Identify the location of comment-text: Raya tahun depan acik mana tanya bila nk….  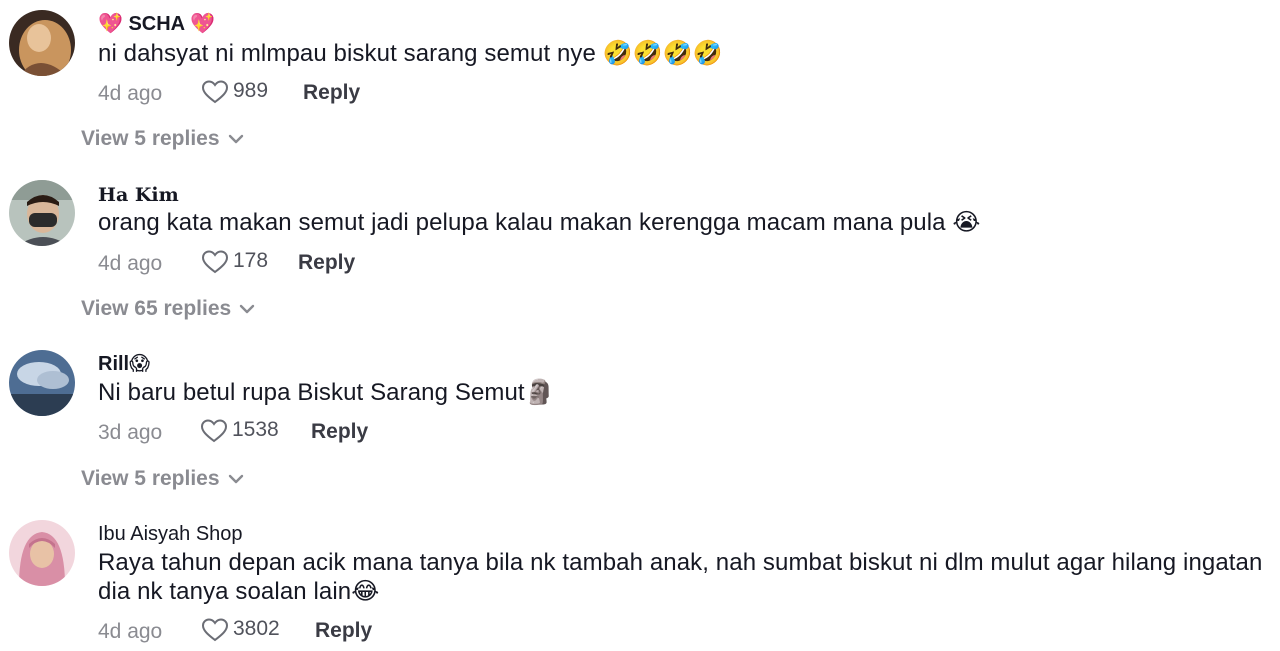
(680, 577).